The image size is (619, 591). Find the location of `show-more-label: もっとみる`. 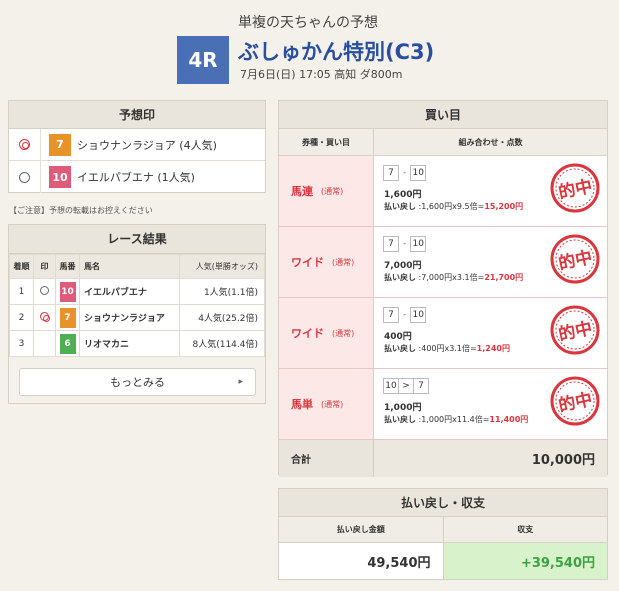

show-more-label: もっとみる is located at coordinates (137, 382).